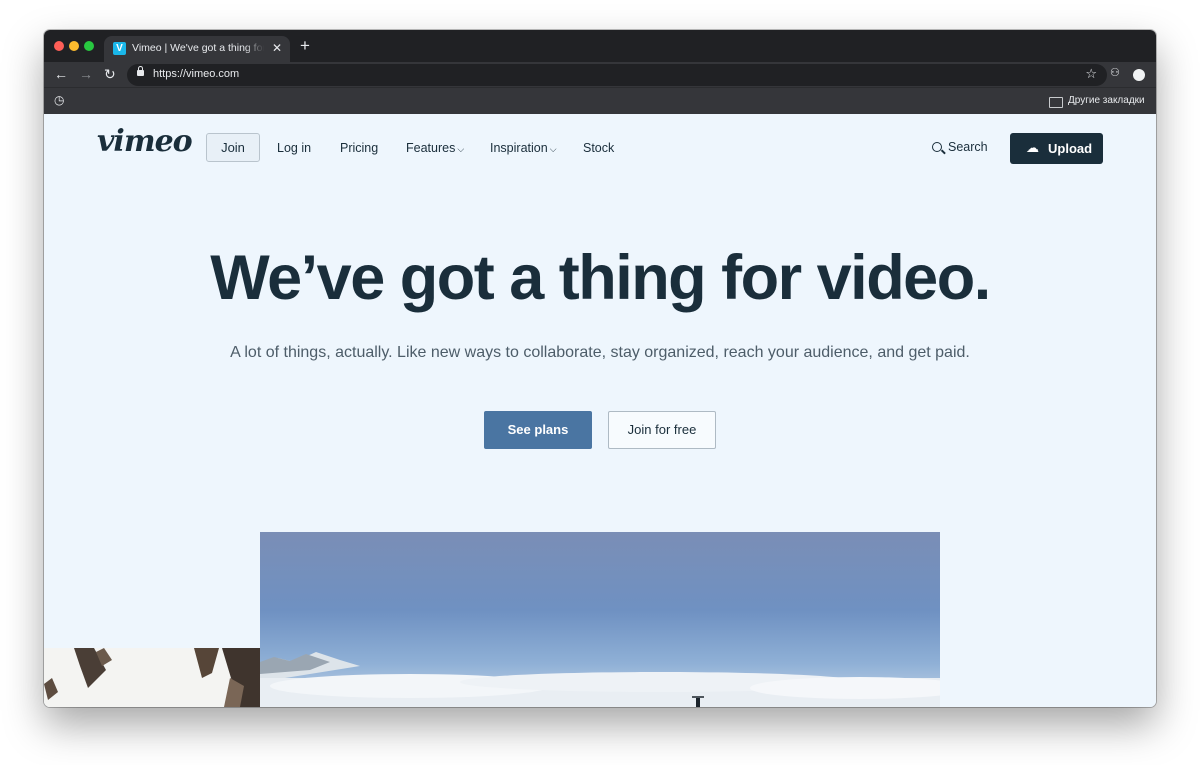 The image size is (1200, 765). What do you see at coordinates (233, 147) in the screenshot?
I see `join-button: Join` at bounding box center [233, 147].